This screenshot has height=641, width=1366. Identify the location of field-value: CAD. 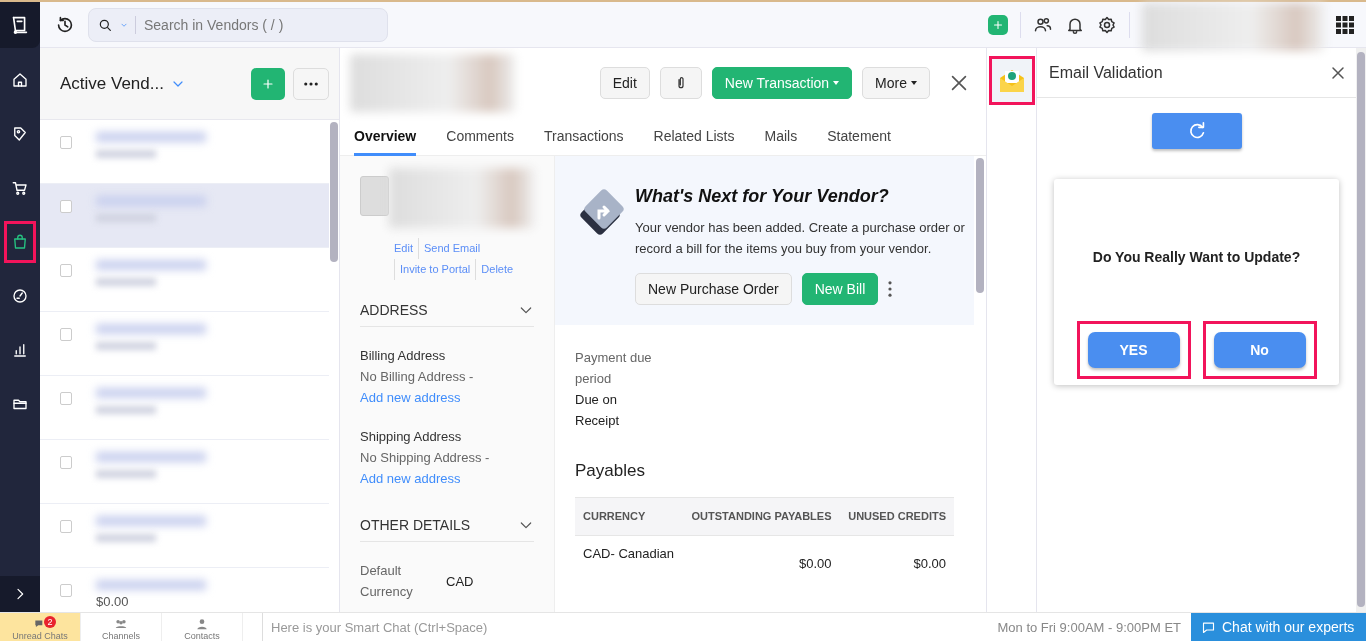
(460, 581).